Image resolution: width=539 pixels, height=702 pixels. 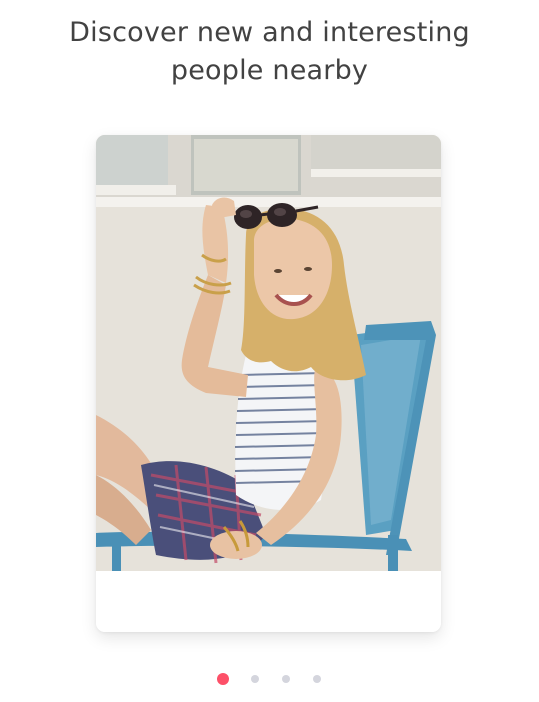 I want to click on headline-line-2: people nearby, so click(x=269, y=70).